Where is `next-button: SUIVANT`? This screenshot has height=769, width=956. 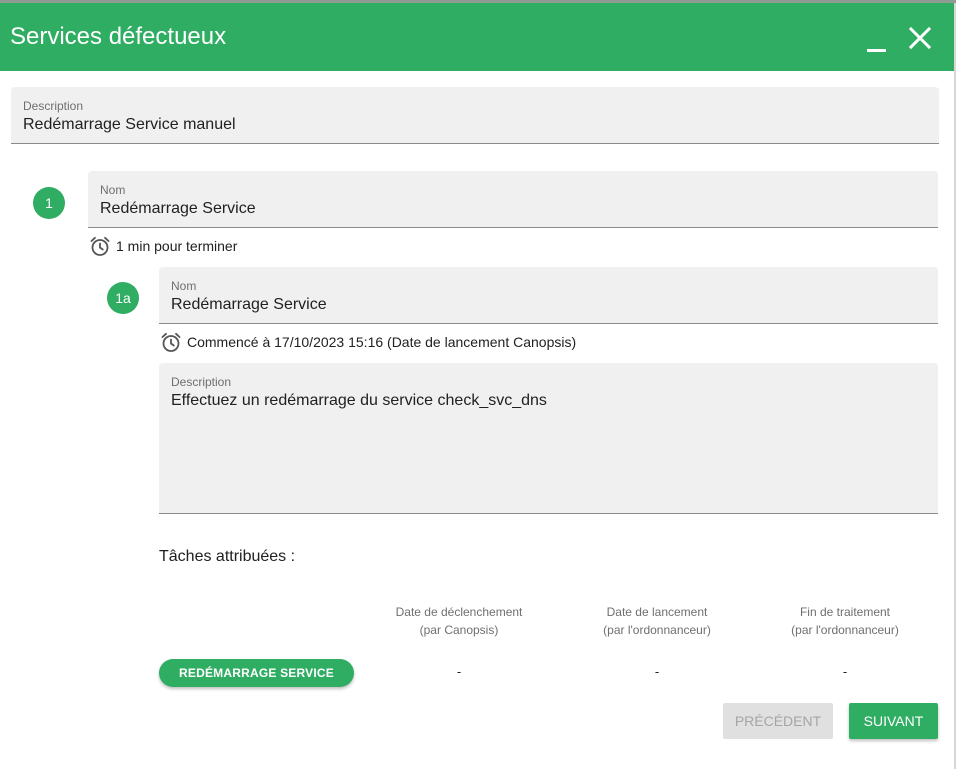
next-button: SUIVANT is located at coordinates (893, 721).